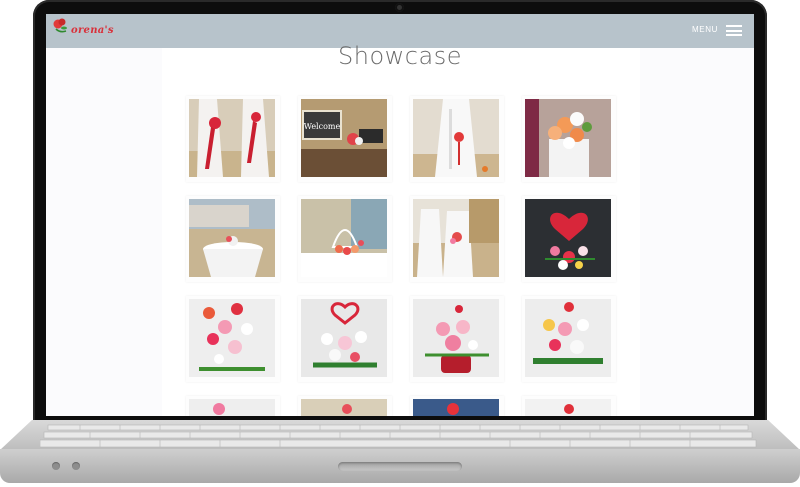  I want to click on photo-heart-lilies, so click(344, 338).